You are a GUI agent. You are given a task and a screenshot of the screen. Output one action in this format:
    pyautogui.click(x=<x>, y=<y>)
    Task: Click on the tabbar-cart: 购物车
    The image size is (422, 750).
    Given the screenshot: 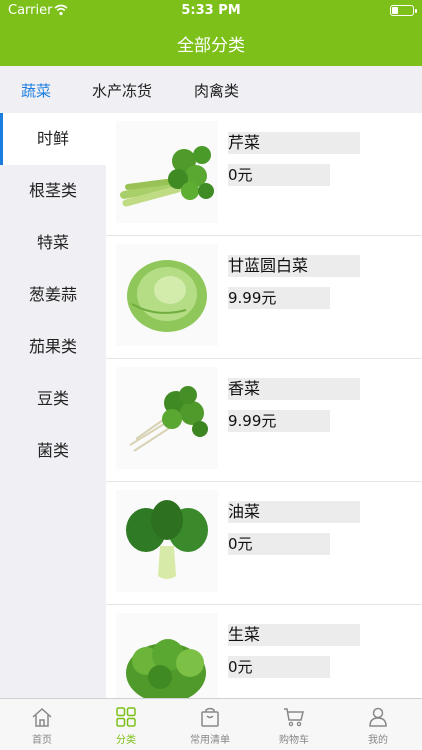 What is the action you would take?
    pyautogui.click(x=294, y=724)
    